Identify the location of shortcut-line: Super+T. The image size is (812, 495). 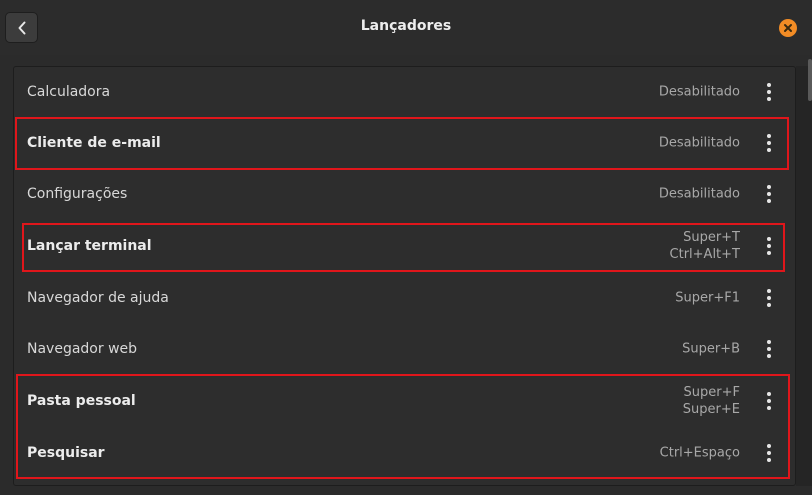
(711, 237).